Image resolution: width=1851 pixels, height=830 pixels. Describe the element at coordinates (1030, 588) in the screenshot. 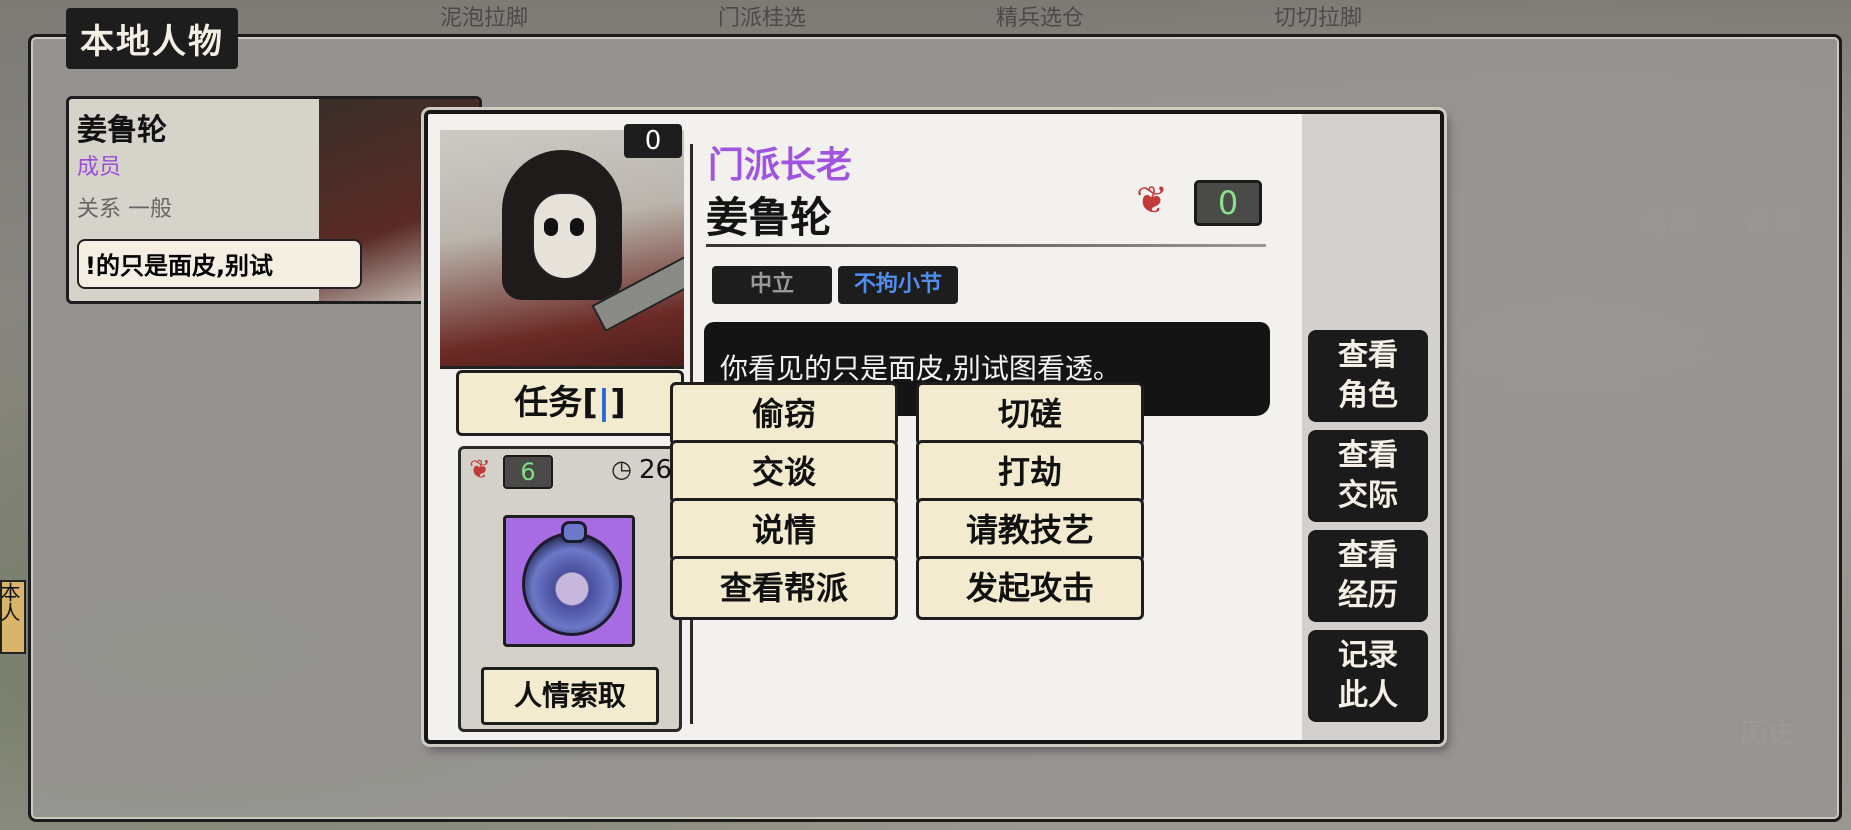

I see `attack-button: 发起攻击` at that location.